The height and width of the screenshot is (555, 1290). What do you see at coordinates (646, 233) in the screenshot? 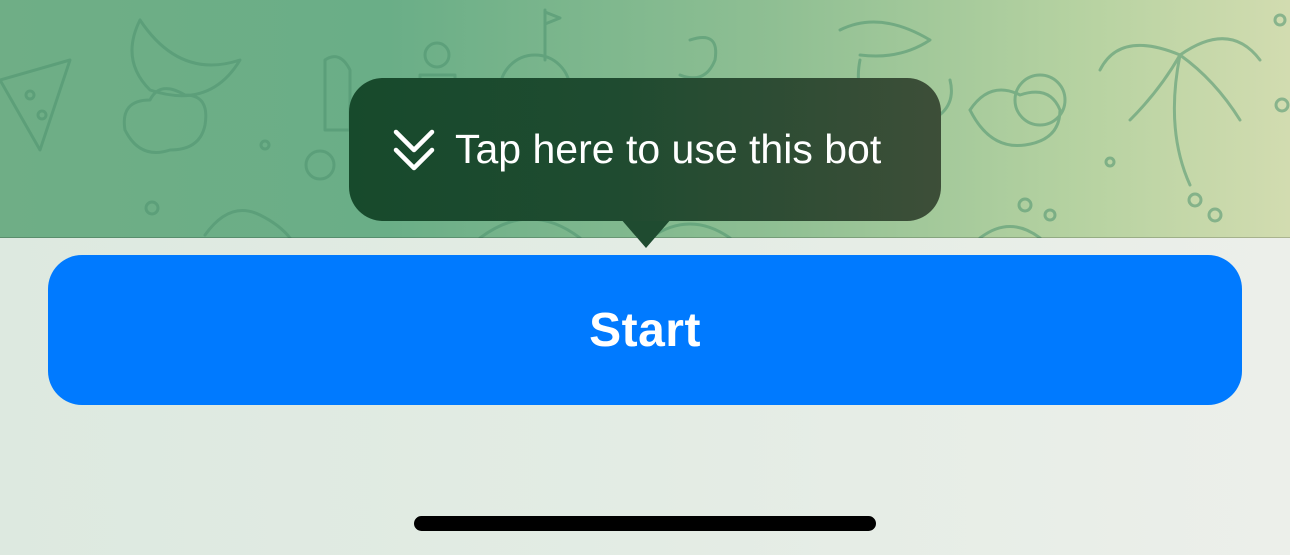
I see `tooltip-tail` at bounding box center [646, 233].